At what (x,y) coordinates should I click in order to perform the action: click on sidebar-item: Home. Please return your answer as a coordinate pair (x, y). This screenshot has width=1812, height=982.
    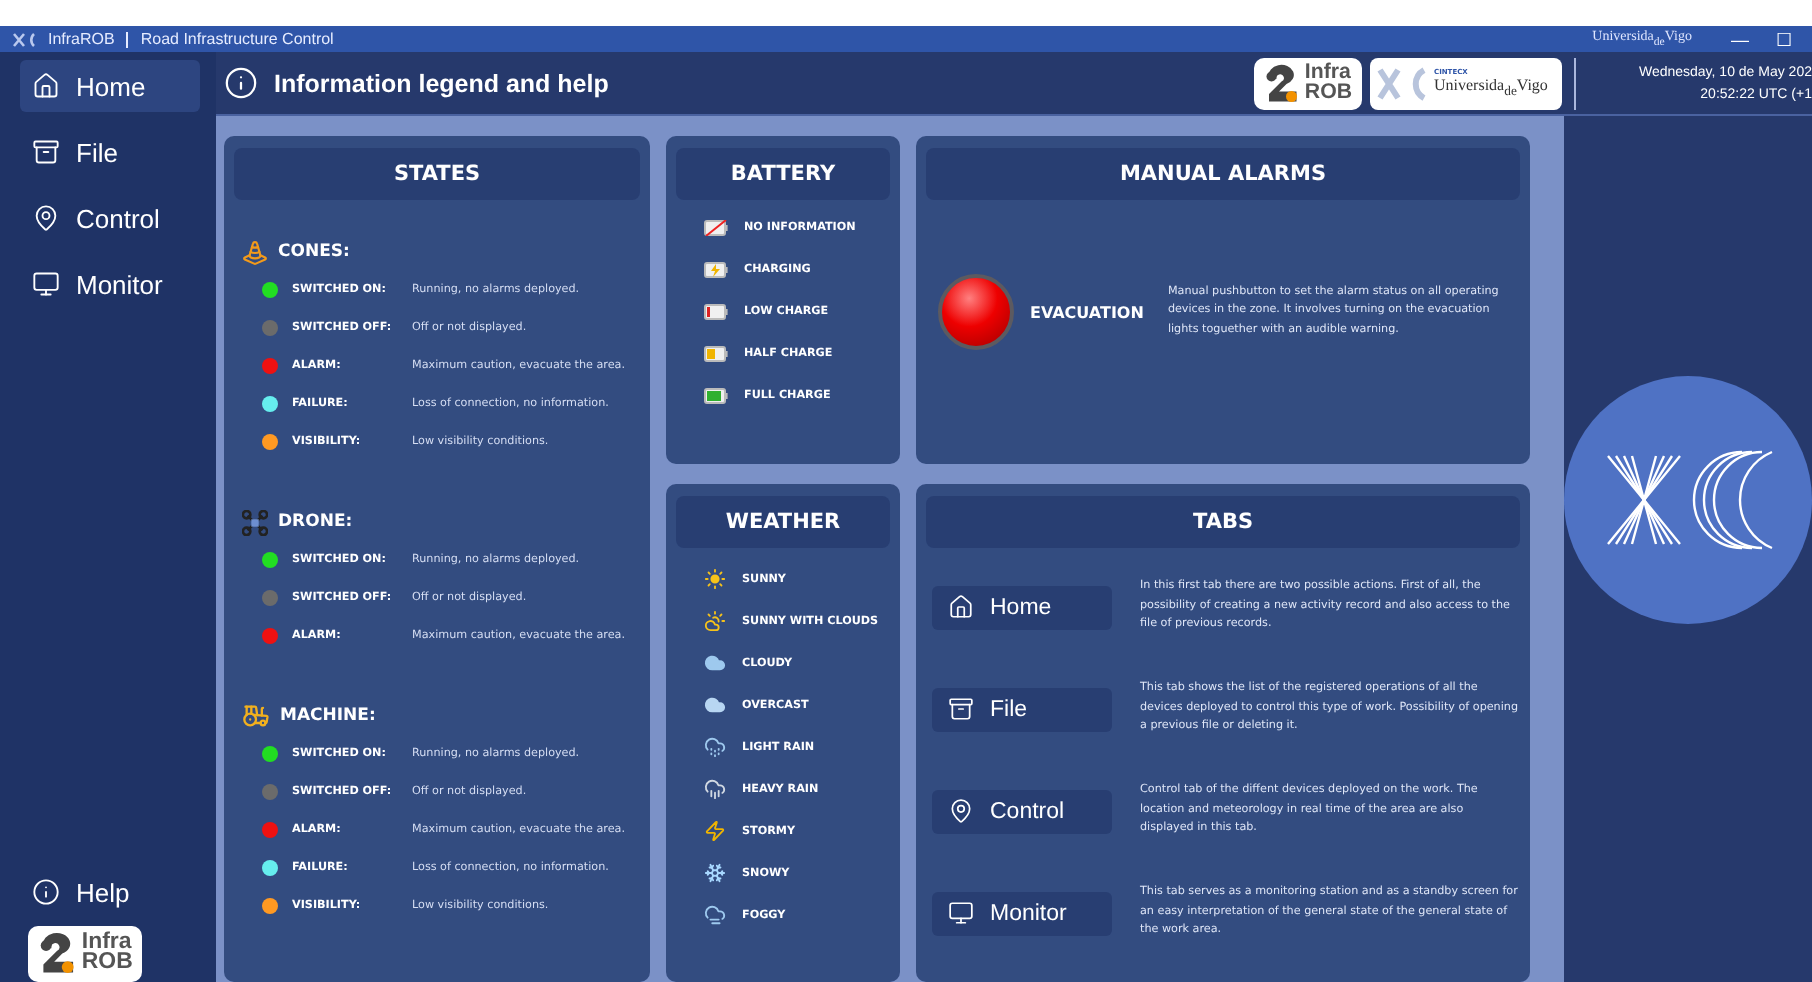
    Looking at the image, I should click on (110, 86).